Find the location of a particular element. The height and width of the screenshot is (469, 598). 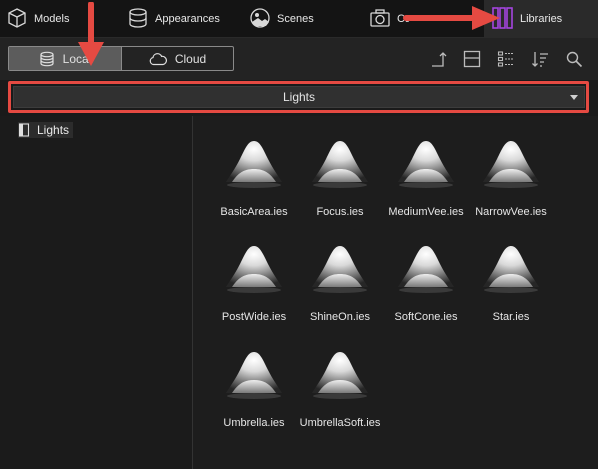

light-file-name: BasicArea.ies is located at coordinates (254, 212).